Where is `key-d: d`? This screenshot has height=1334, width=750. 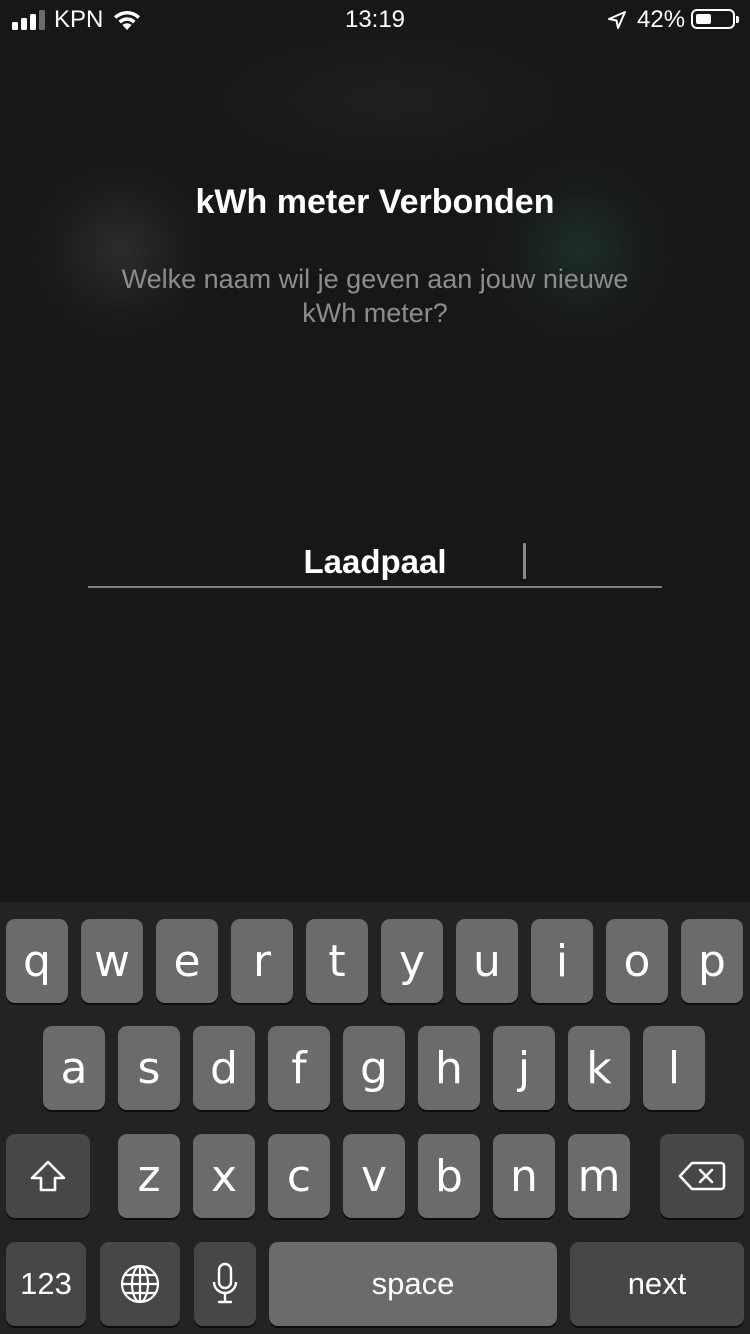
key-d: d is located at coordinates (224, 1068).